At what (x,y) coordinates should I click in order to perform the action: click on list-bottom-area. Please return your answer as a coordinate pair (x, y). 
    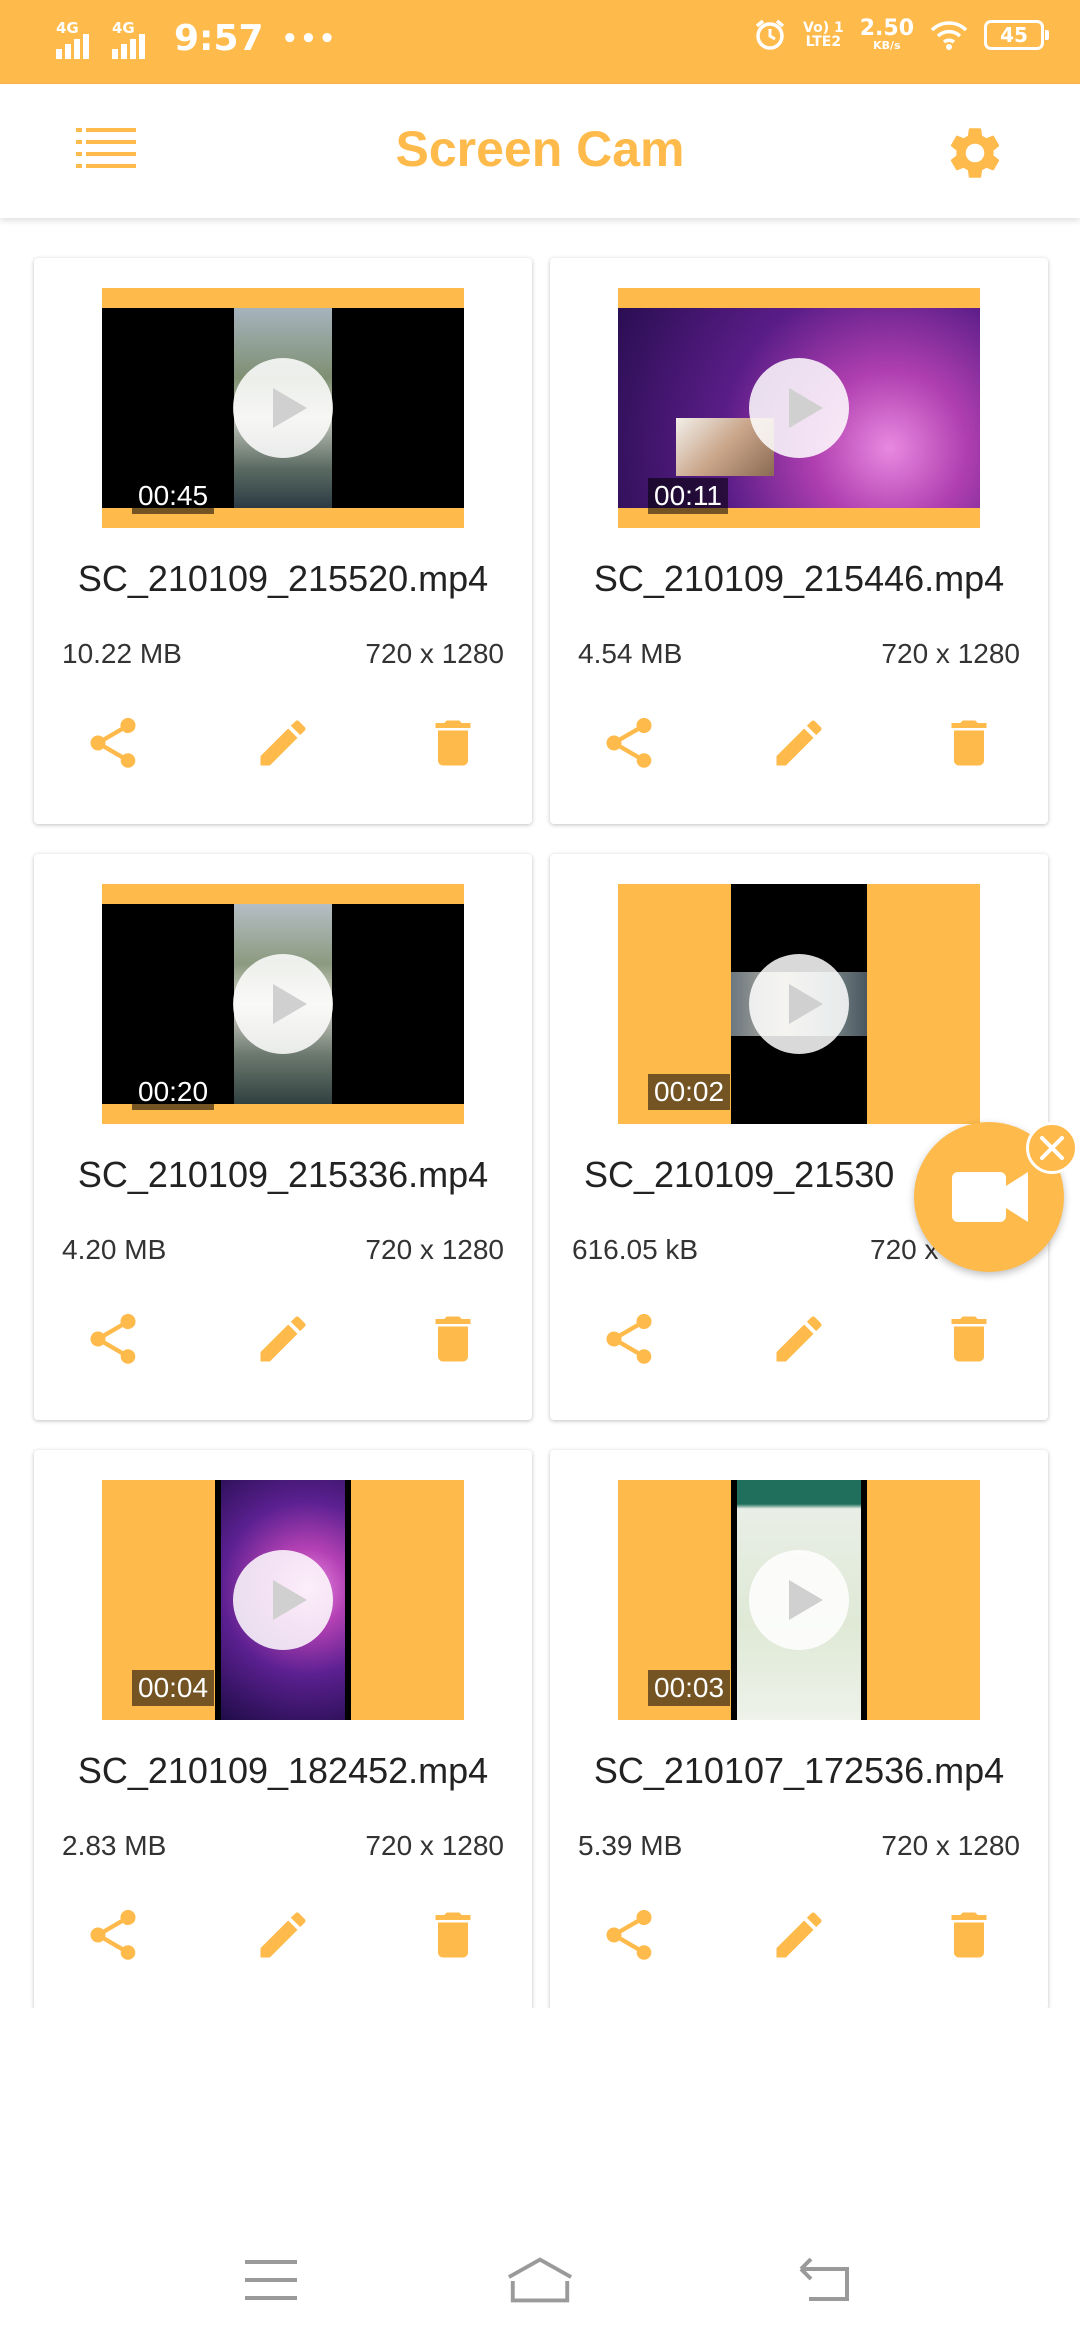
    Looking at the image, I should click on (540, 2114).